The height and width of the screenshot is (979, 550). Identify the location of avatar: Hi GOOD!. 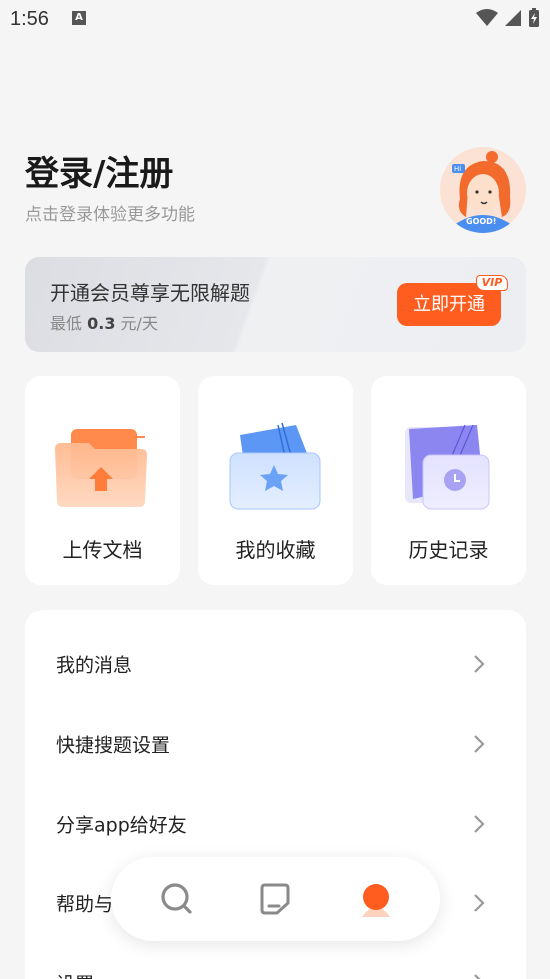
(483, 190).